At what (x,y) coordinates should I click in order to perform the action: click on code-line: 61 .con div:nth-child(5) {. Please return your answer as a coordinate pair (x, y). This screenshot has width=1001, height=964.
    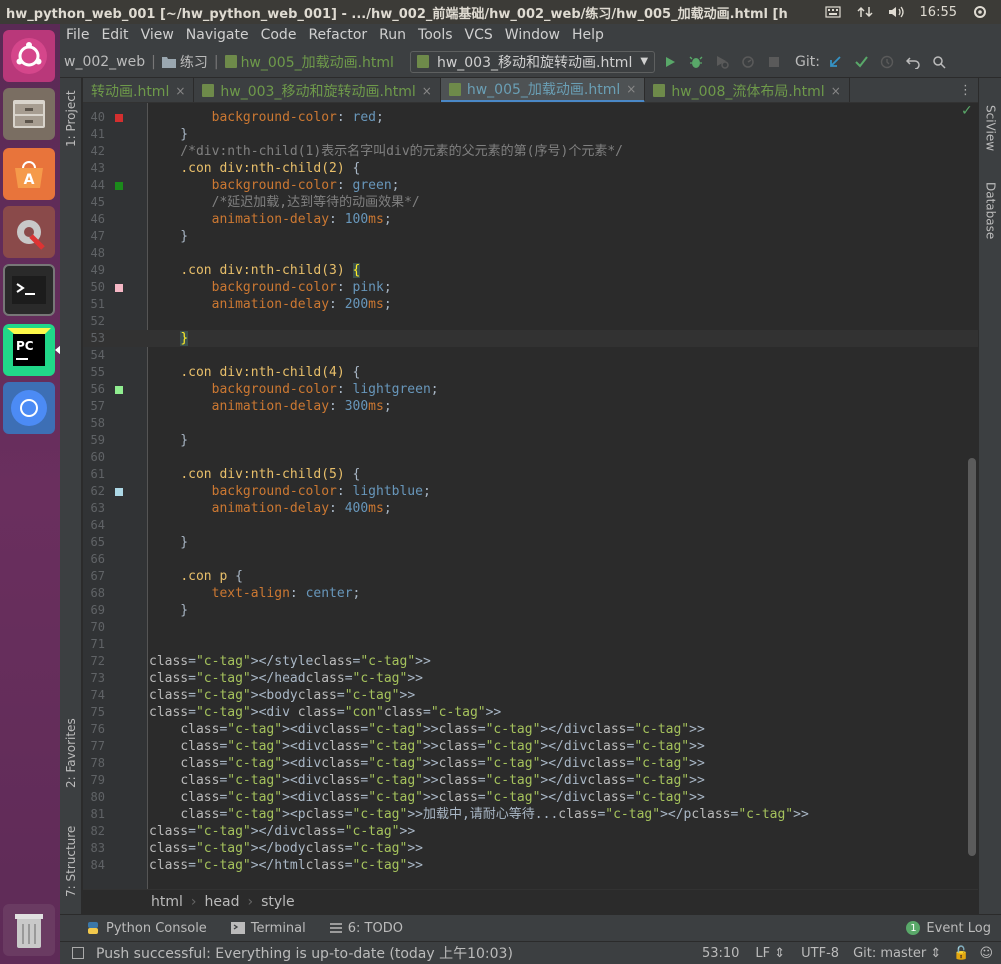
    Looking at the image, I should click on (530, 474).